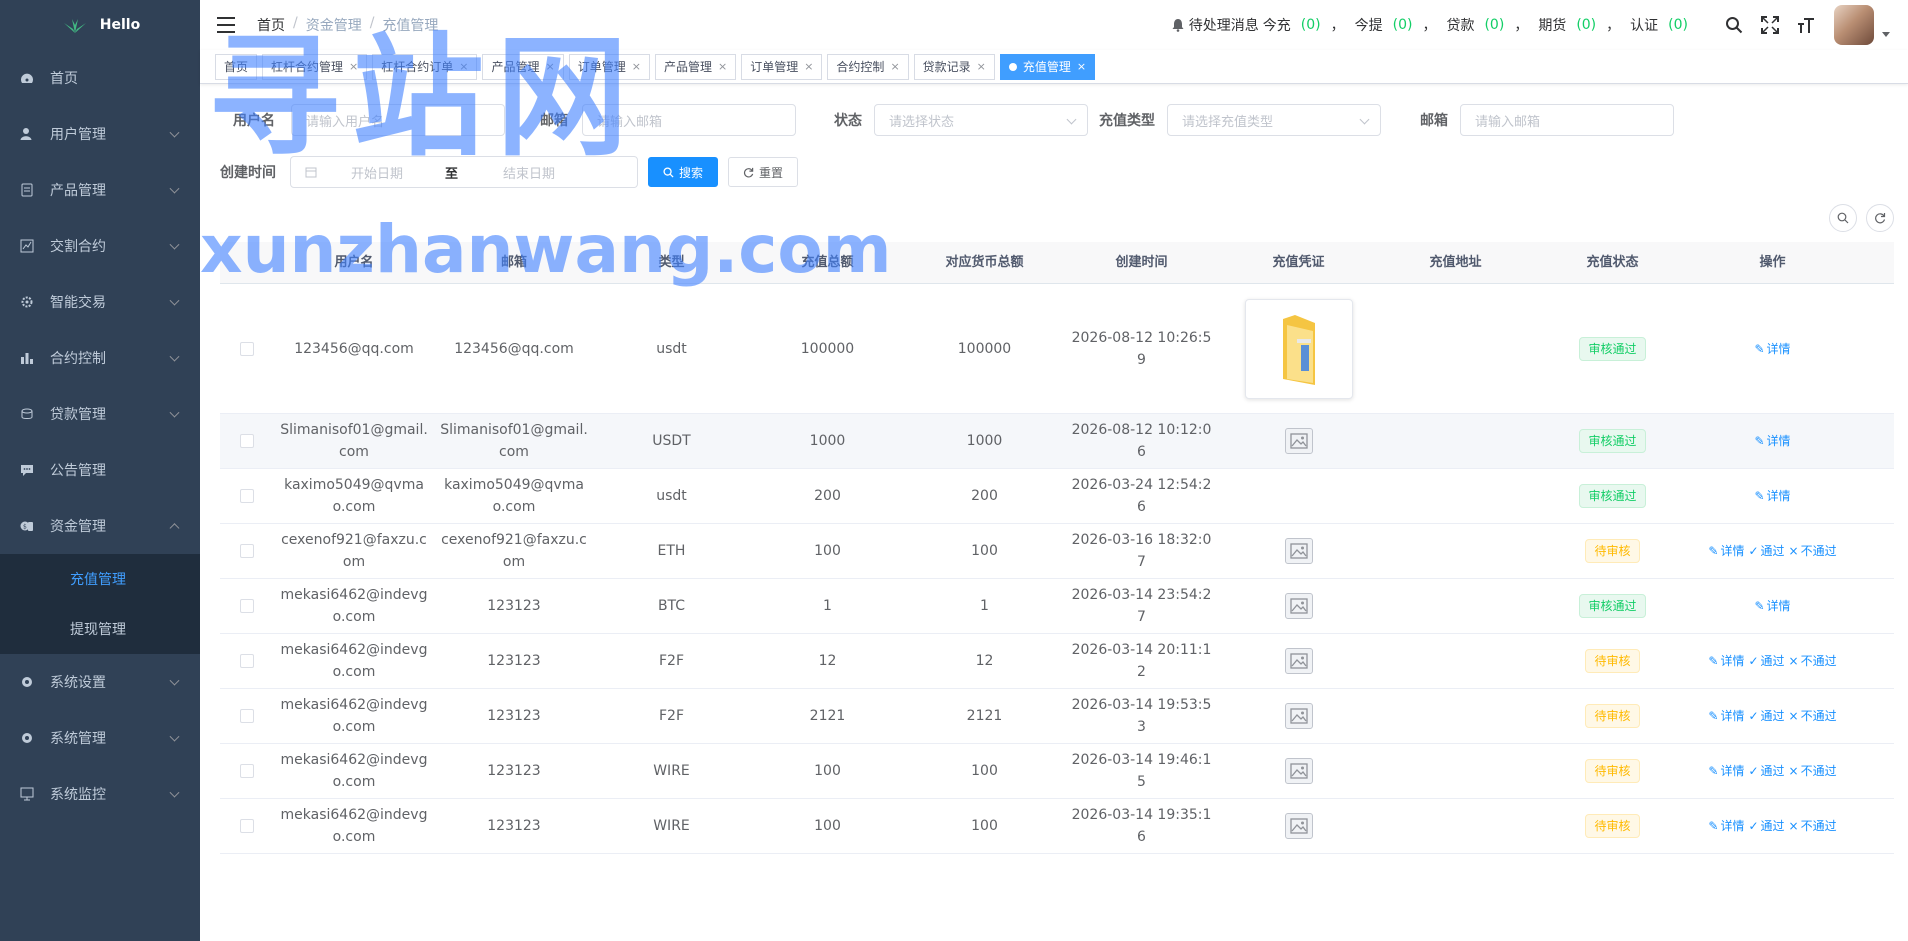  Describe the element at coordinates (100, 526) in the screenshot. I see `sidebar-item-item-8: $ 资金管理` at that location.